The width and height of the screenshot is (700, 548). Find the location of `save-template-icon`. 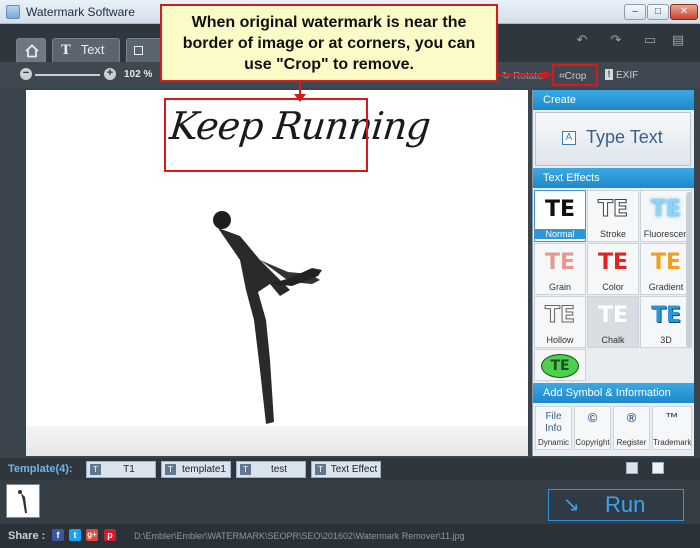

save-template-icon is located at coordinates (632, 468).